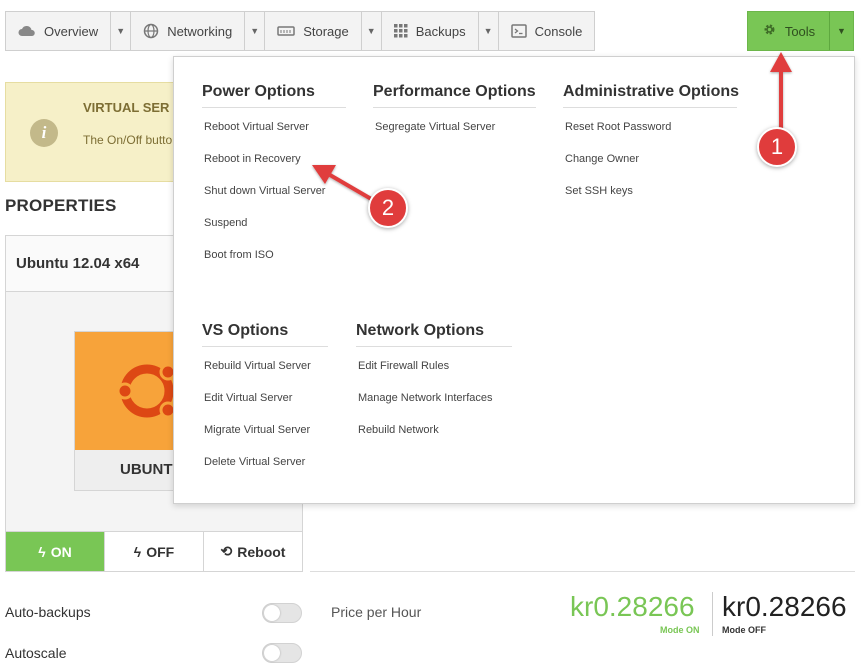 The width and height of the screenshot is (862, 663). I want to click on info-icon: i, so click(44, 133).